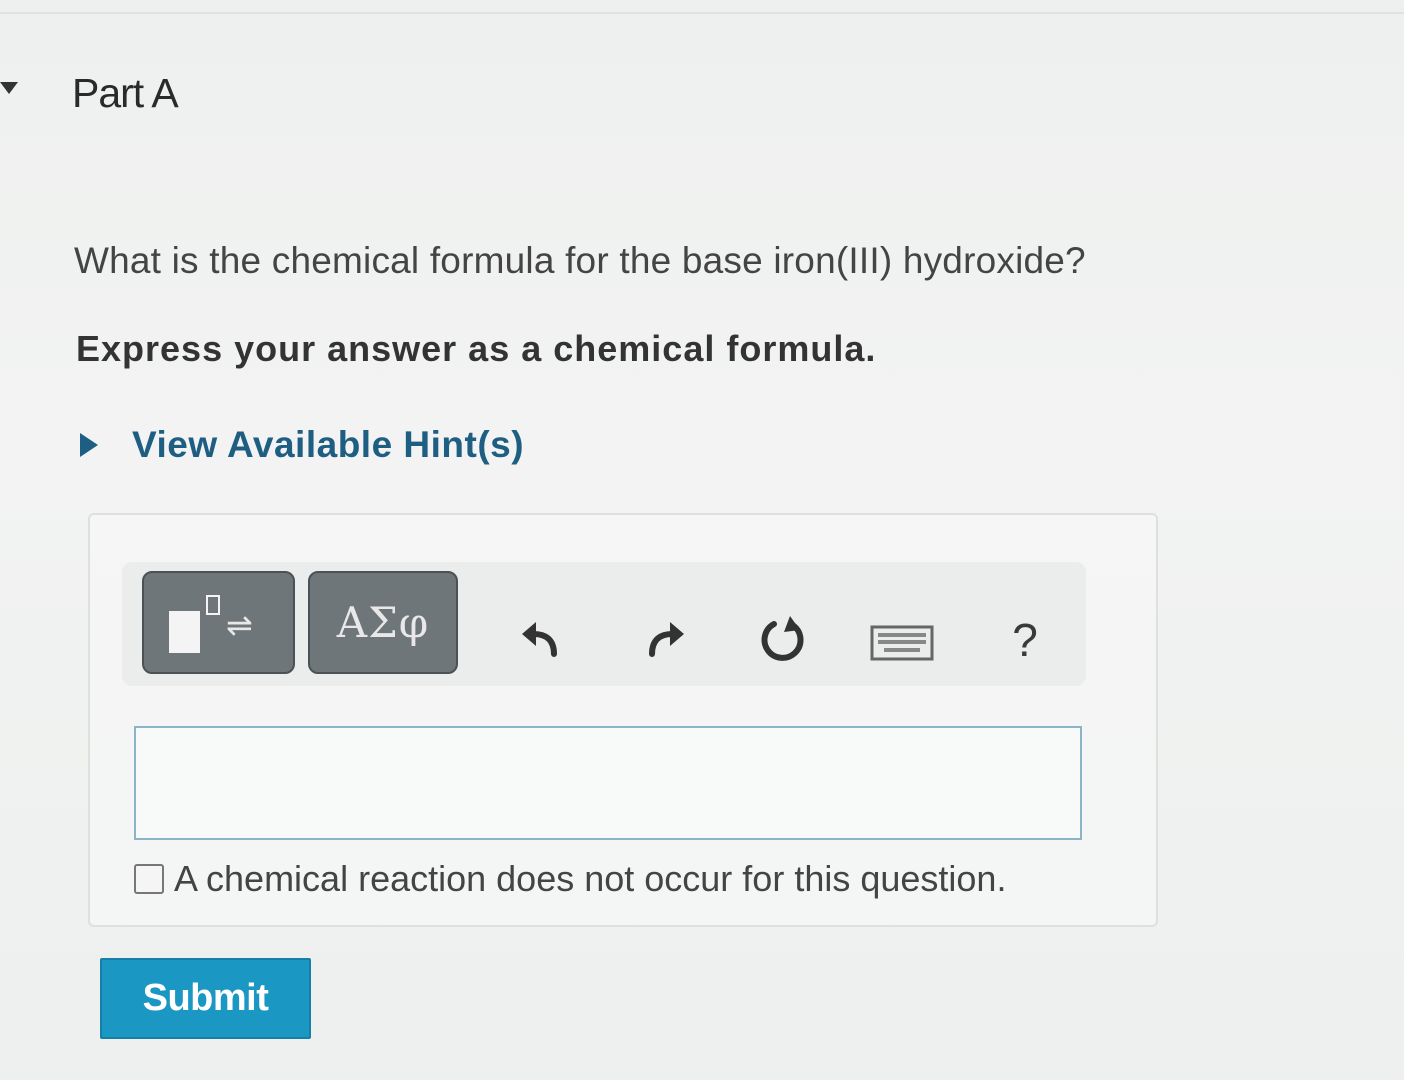  What do you see at coordinates (608, 783) in the screenshot?
I see `answer-input` at bounding box center [608, 783].